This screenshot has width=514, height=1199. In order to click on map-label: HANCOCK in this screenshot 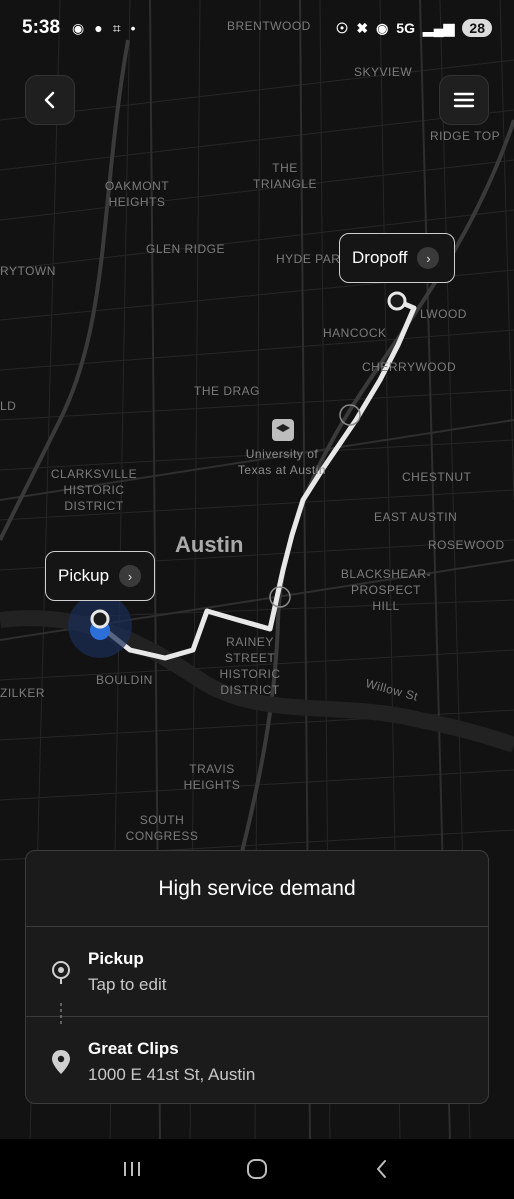, I will do `click(355, 333)`.